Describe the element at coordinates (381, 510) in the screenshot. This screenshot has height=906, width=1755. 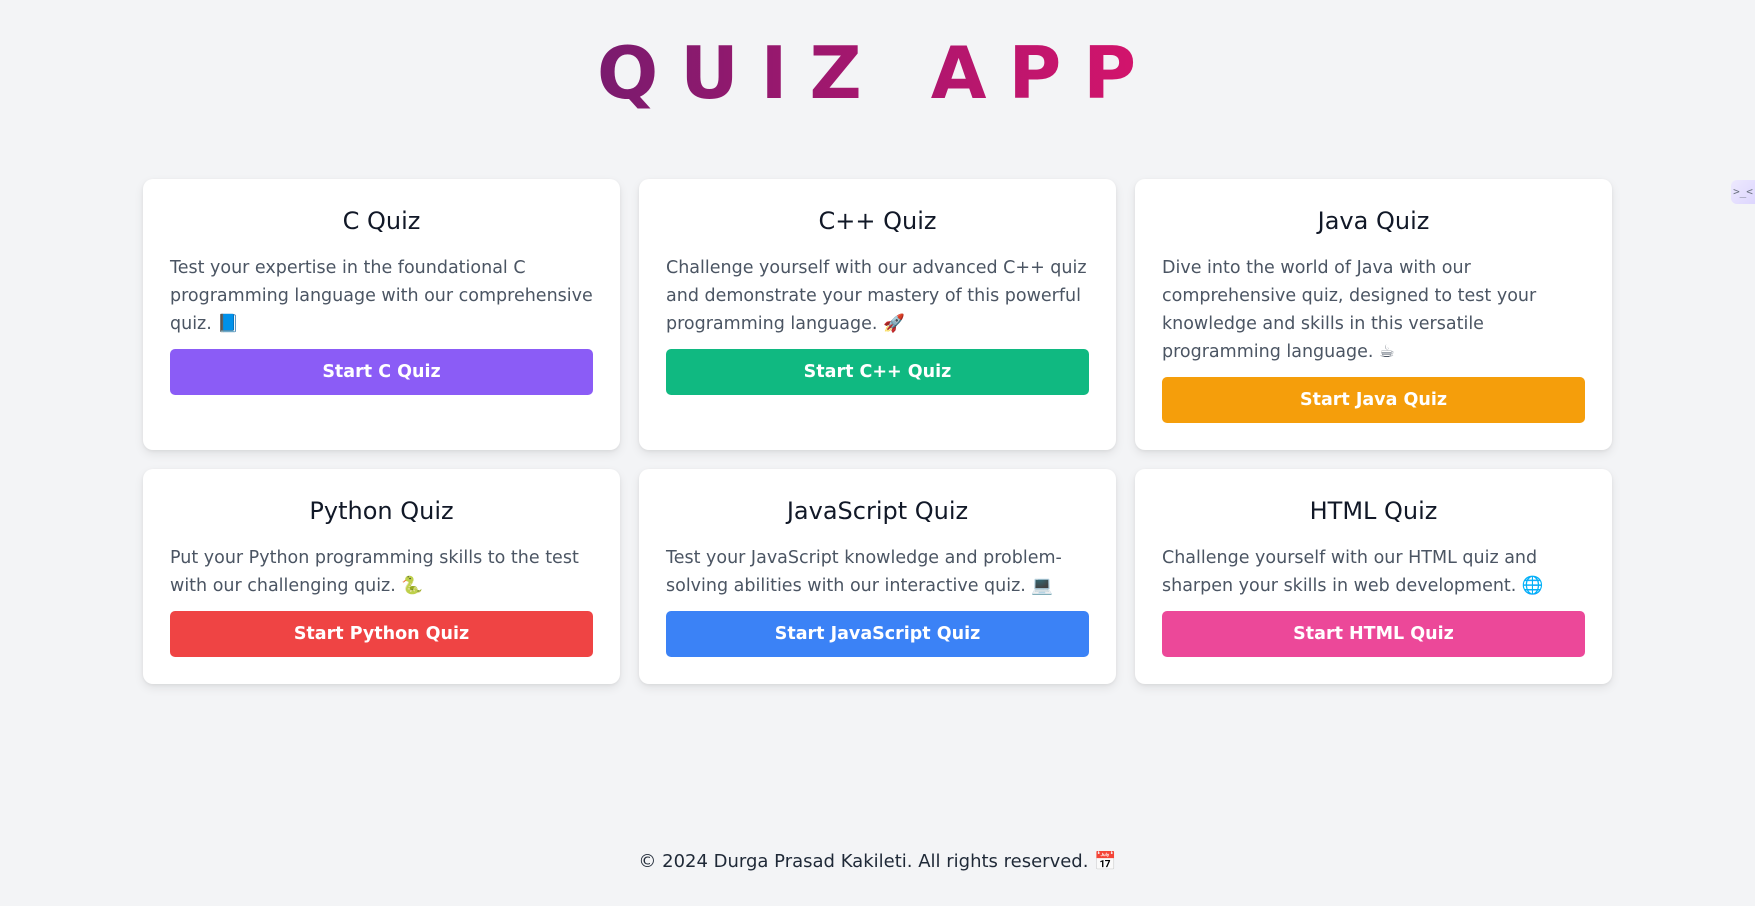
I see `quiz-card-title: Python Quiz` at that location.